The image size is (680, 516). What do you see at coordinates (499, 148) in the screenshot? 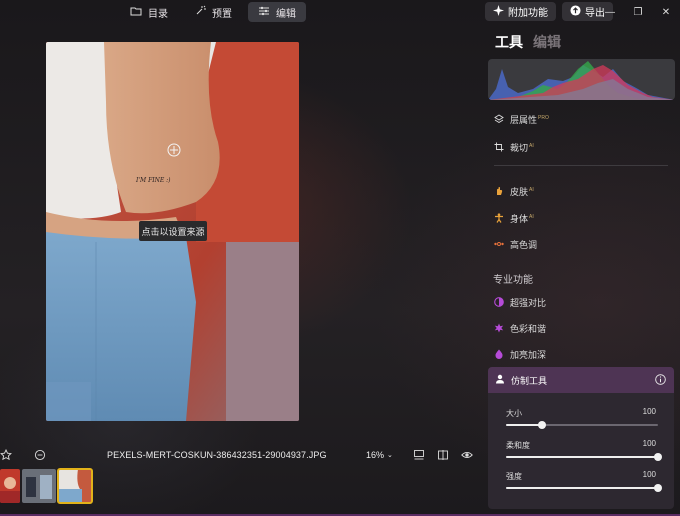
I see `crop-icon` at bounding box center [499, 148].